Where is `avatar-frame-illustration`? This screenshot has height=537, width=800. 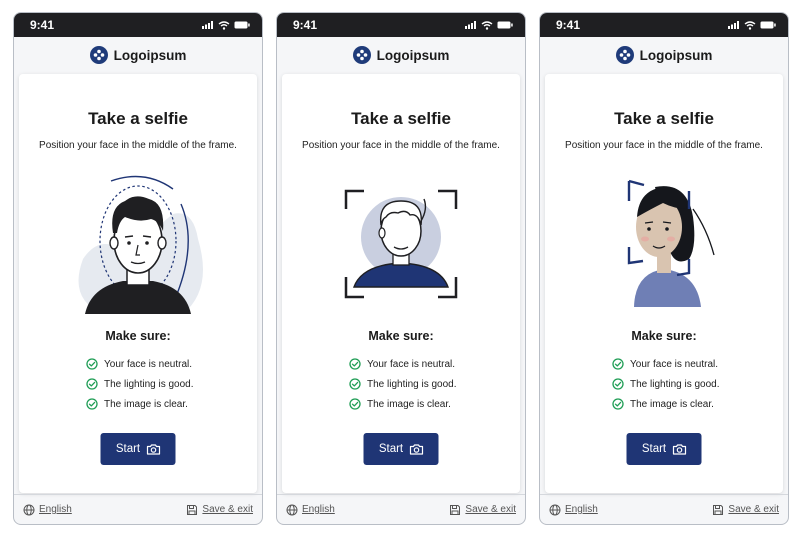
avatar-frame-illustration is located at coordinates (401, 244).